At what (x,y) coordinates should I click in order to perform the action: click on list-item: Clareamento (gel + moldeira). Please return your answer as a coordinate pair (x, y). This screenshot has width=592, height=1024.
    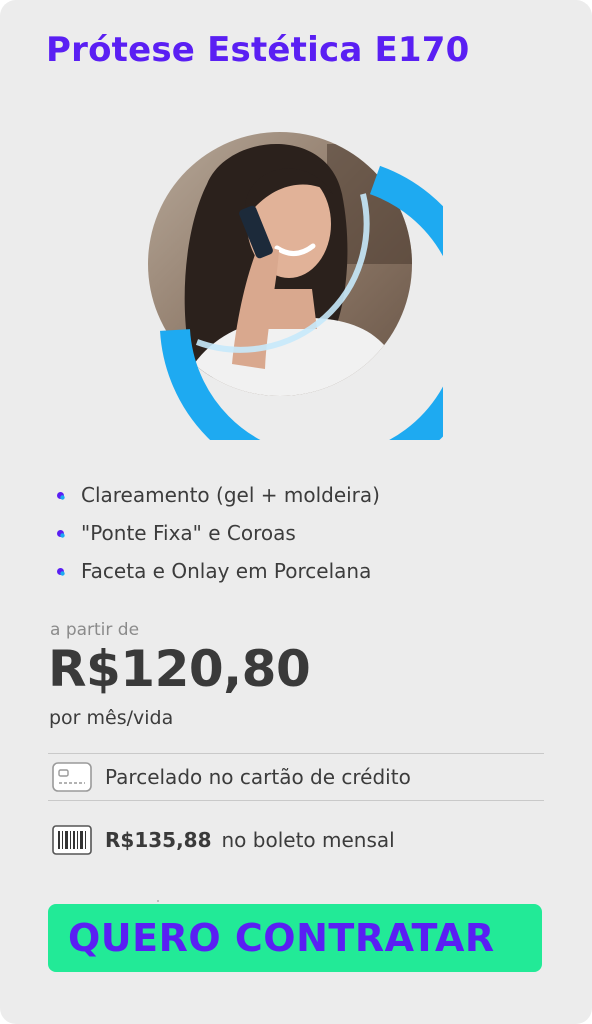
    Looking at the image, I should click on (217, 495).